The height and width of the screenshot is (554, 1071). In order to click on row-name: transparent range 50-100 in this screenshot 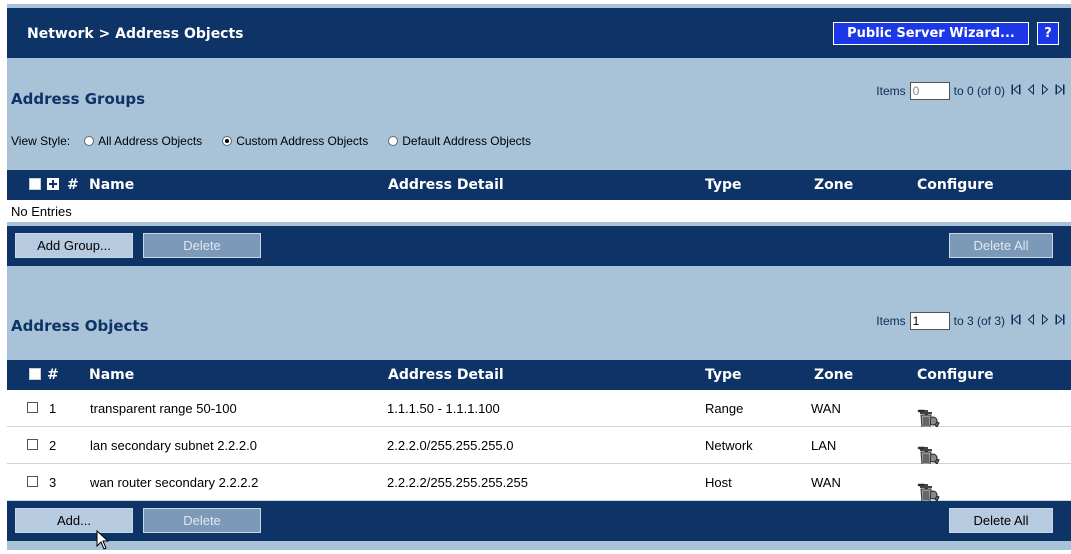, I will do `click(163, 408)`.